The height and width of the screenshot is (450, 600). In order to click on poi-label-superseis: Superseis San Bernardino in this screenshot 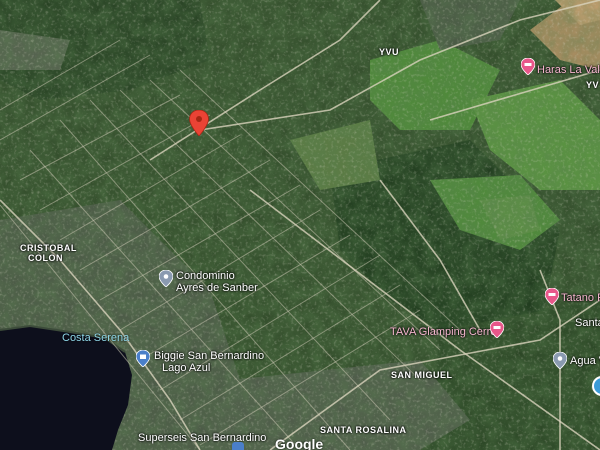, I will do `click(202, 438)`.